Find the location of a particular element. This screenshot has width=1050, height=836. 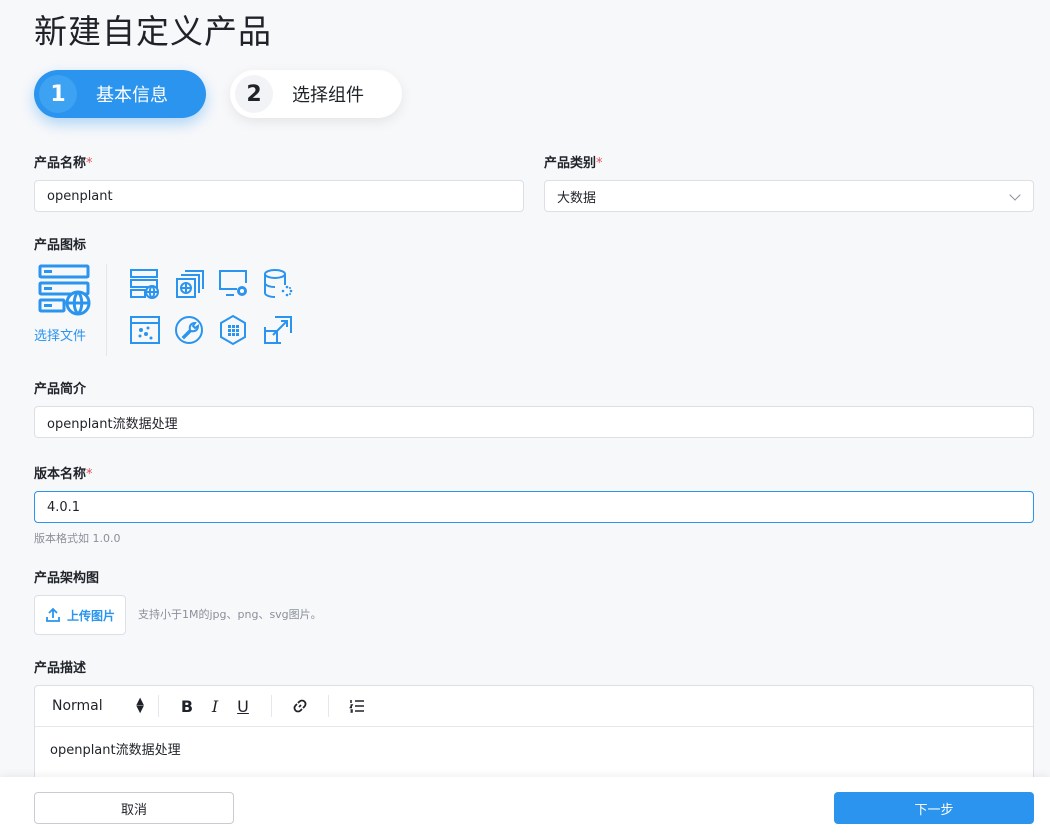

italic-button: I is located at coordinates (215, 706).